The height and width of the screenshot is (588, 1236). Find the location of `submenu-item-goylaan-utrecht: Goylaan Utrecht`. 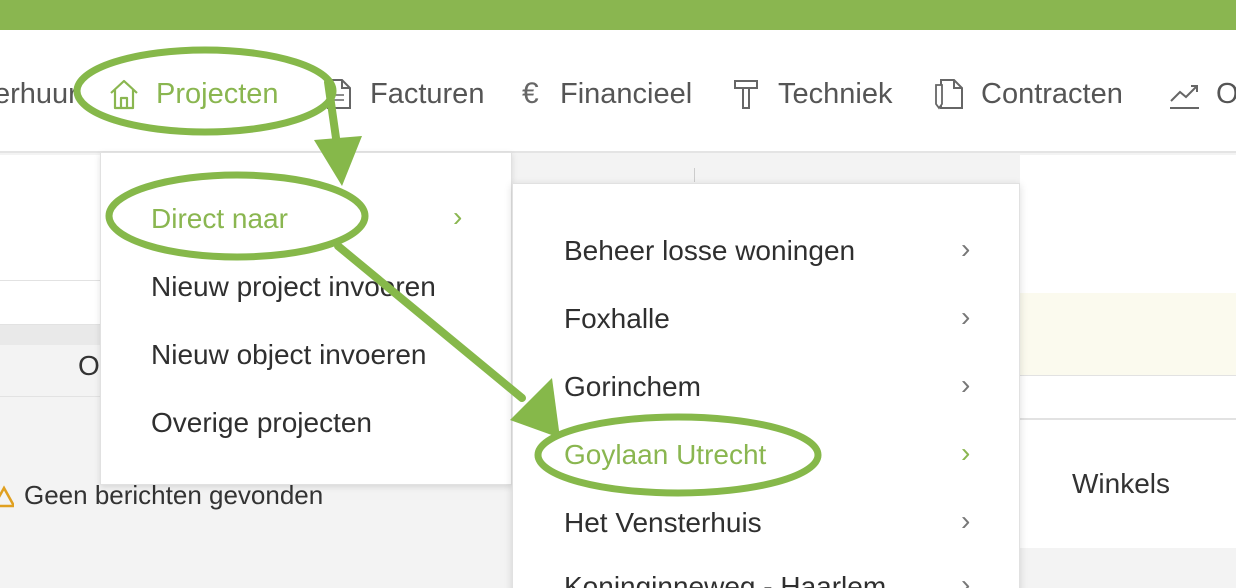

submenu-item-goylaan-utrecht: Goylaan Utrecht is located at coordinates (665, 455).